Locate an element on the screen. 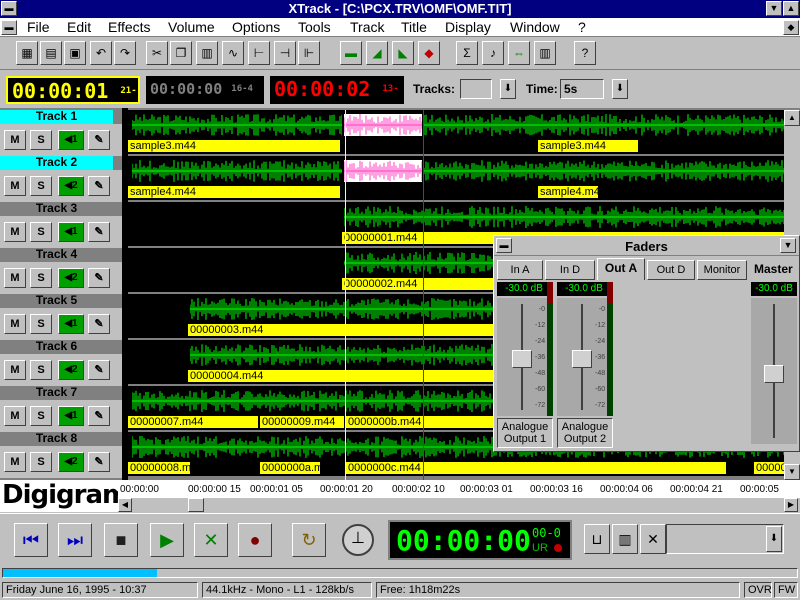 Image resolution: width=800 pixels, height=600 pixels. play-cursor is located at coordinates (423, 295).